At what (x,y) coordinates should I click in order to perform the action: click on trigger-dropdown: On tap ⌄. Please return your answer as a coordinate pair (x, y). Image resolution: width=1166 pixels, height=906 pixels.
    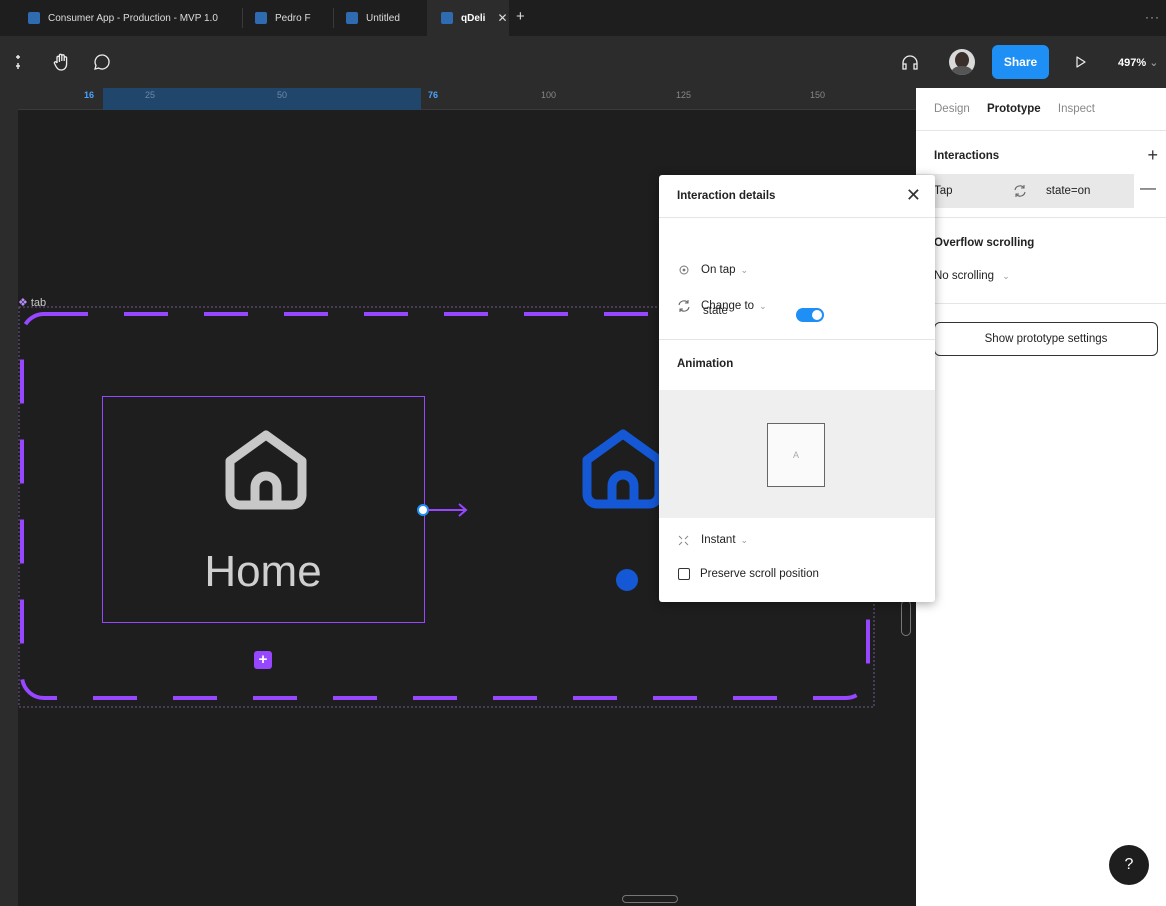
    Looking at the image, I should click on (713, 270).